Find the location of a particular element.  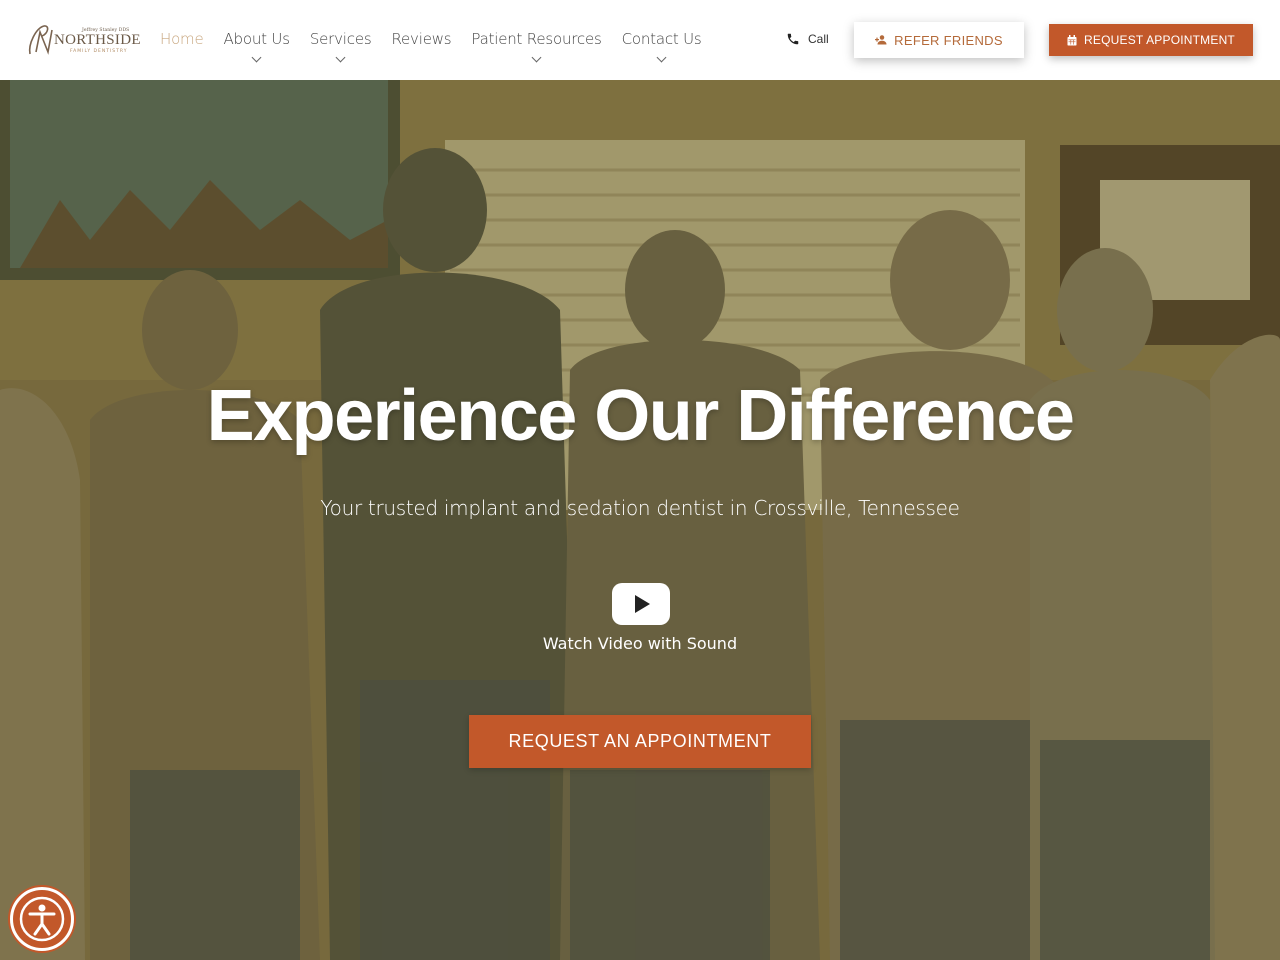

nav-item-label: Contact Us is located at coordinates (661, 39).